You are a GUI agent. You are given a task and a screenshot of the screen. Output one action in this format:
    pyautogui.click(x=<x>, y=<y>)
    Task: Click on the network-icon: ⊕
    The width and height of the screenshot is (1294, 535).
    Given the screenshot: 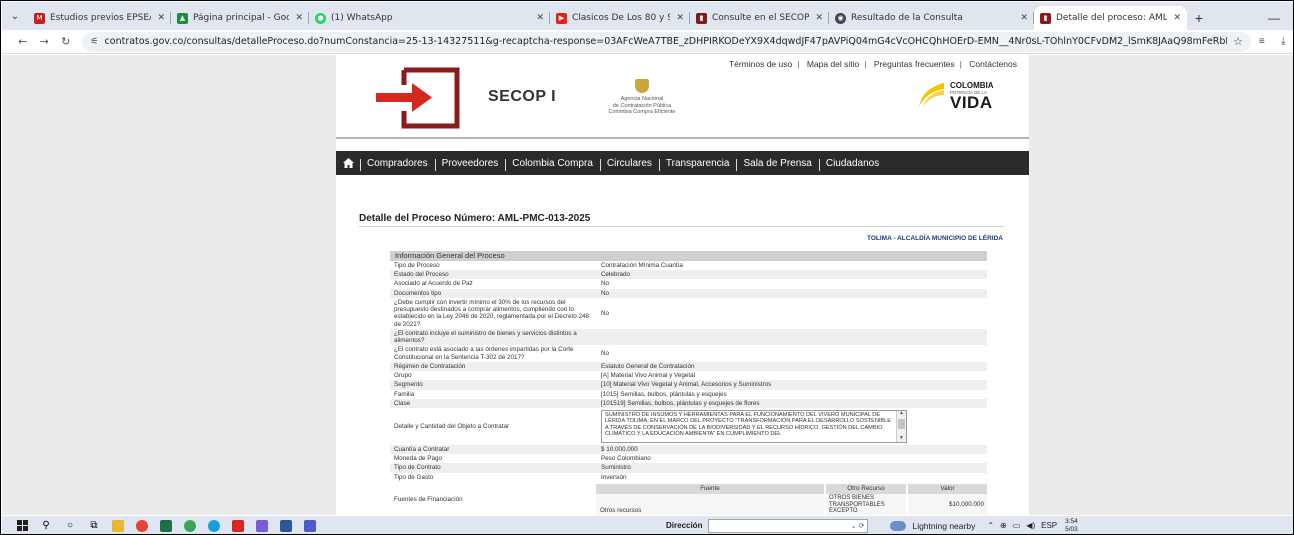 What is the action you would take?
    pyautogui.click(x=1003, y=525)
    